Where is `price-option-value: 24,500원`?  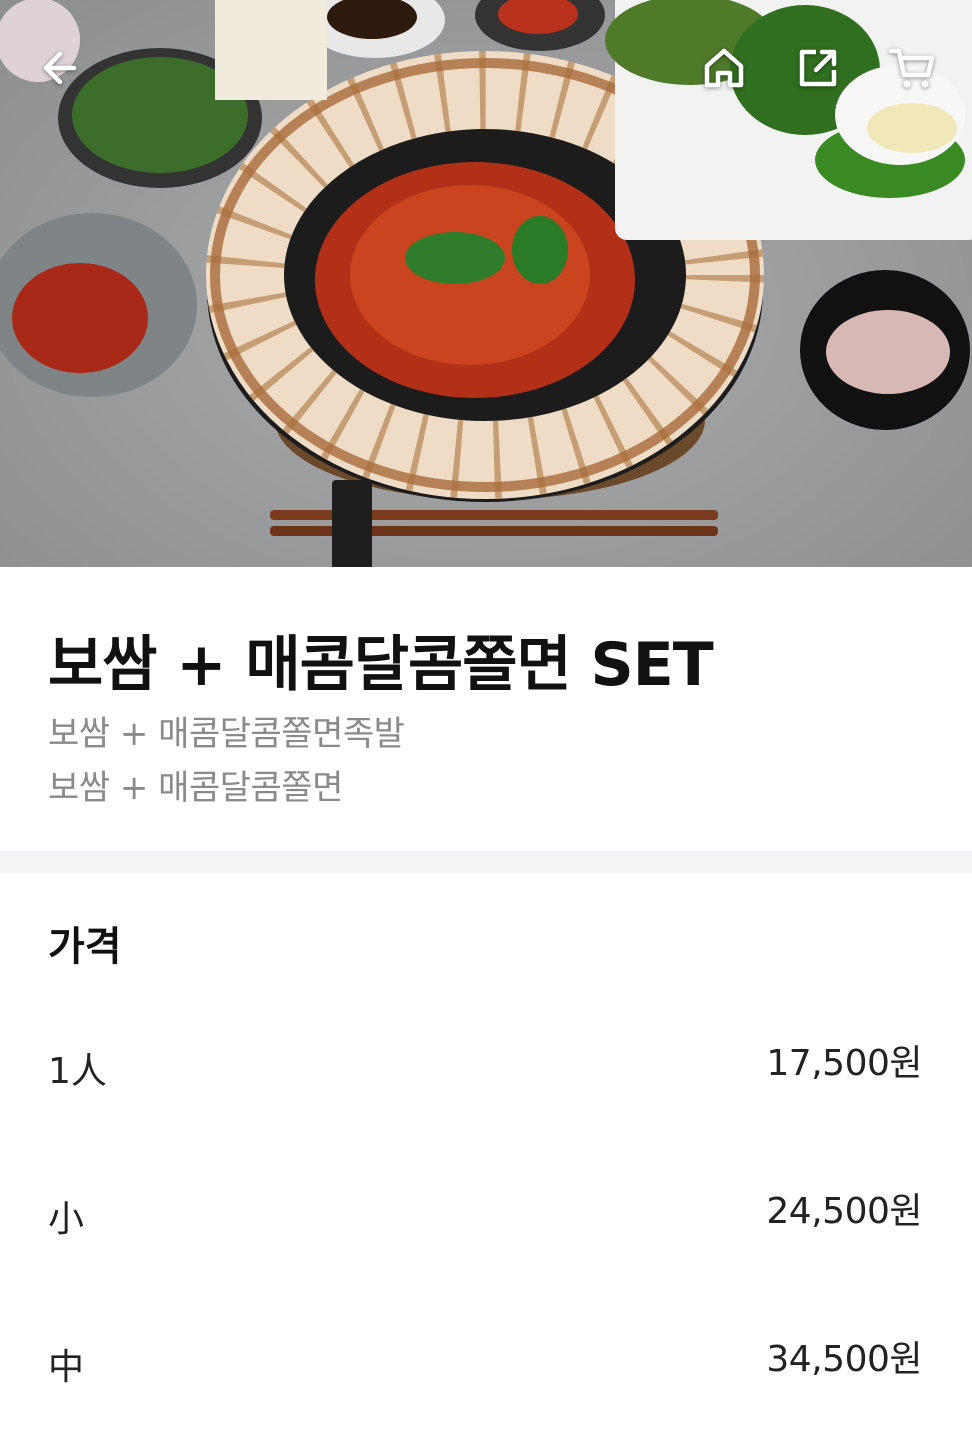 price-option-value: 24,500원 is located at coordinates (844, 1211).